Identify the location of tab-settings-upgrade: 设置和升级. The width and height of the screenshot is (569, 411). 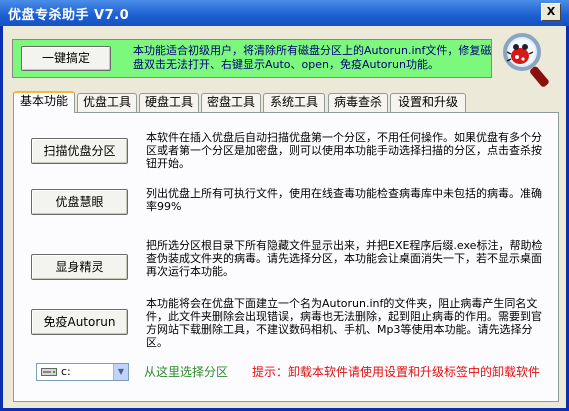
(428, 102).